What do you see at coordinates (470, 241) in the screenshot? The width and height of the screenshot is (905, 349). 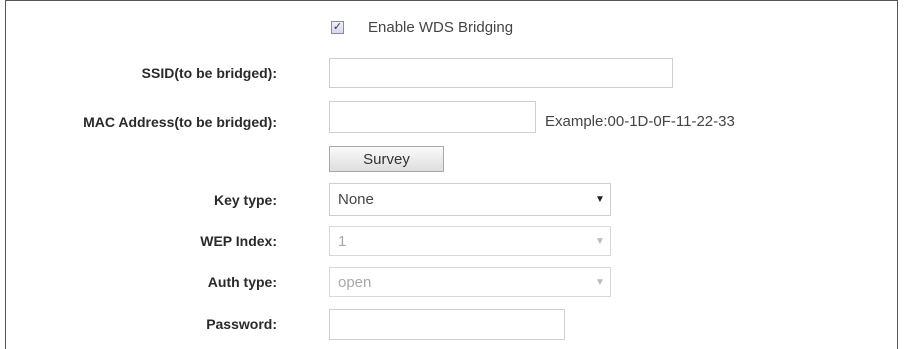 I see `wep-index-select: 1 ▼` at bounding box center [470, 241].